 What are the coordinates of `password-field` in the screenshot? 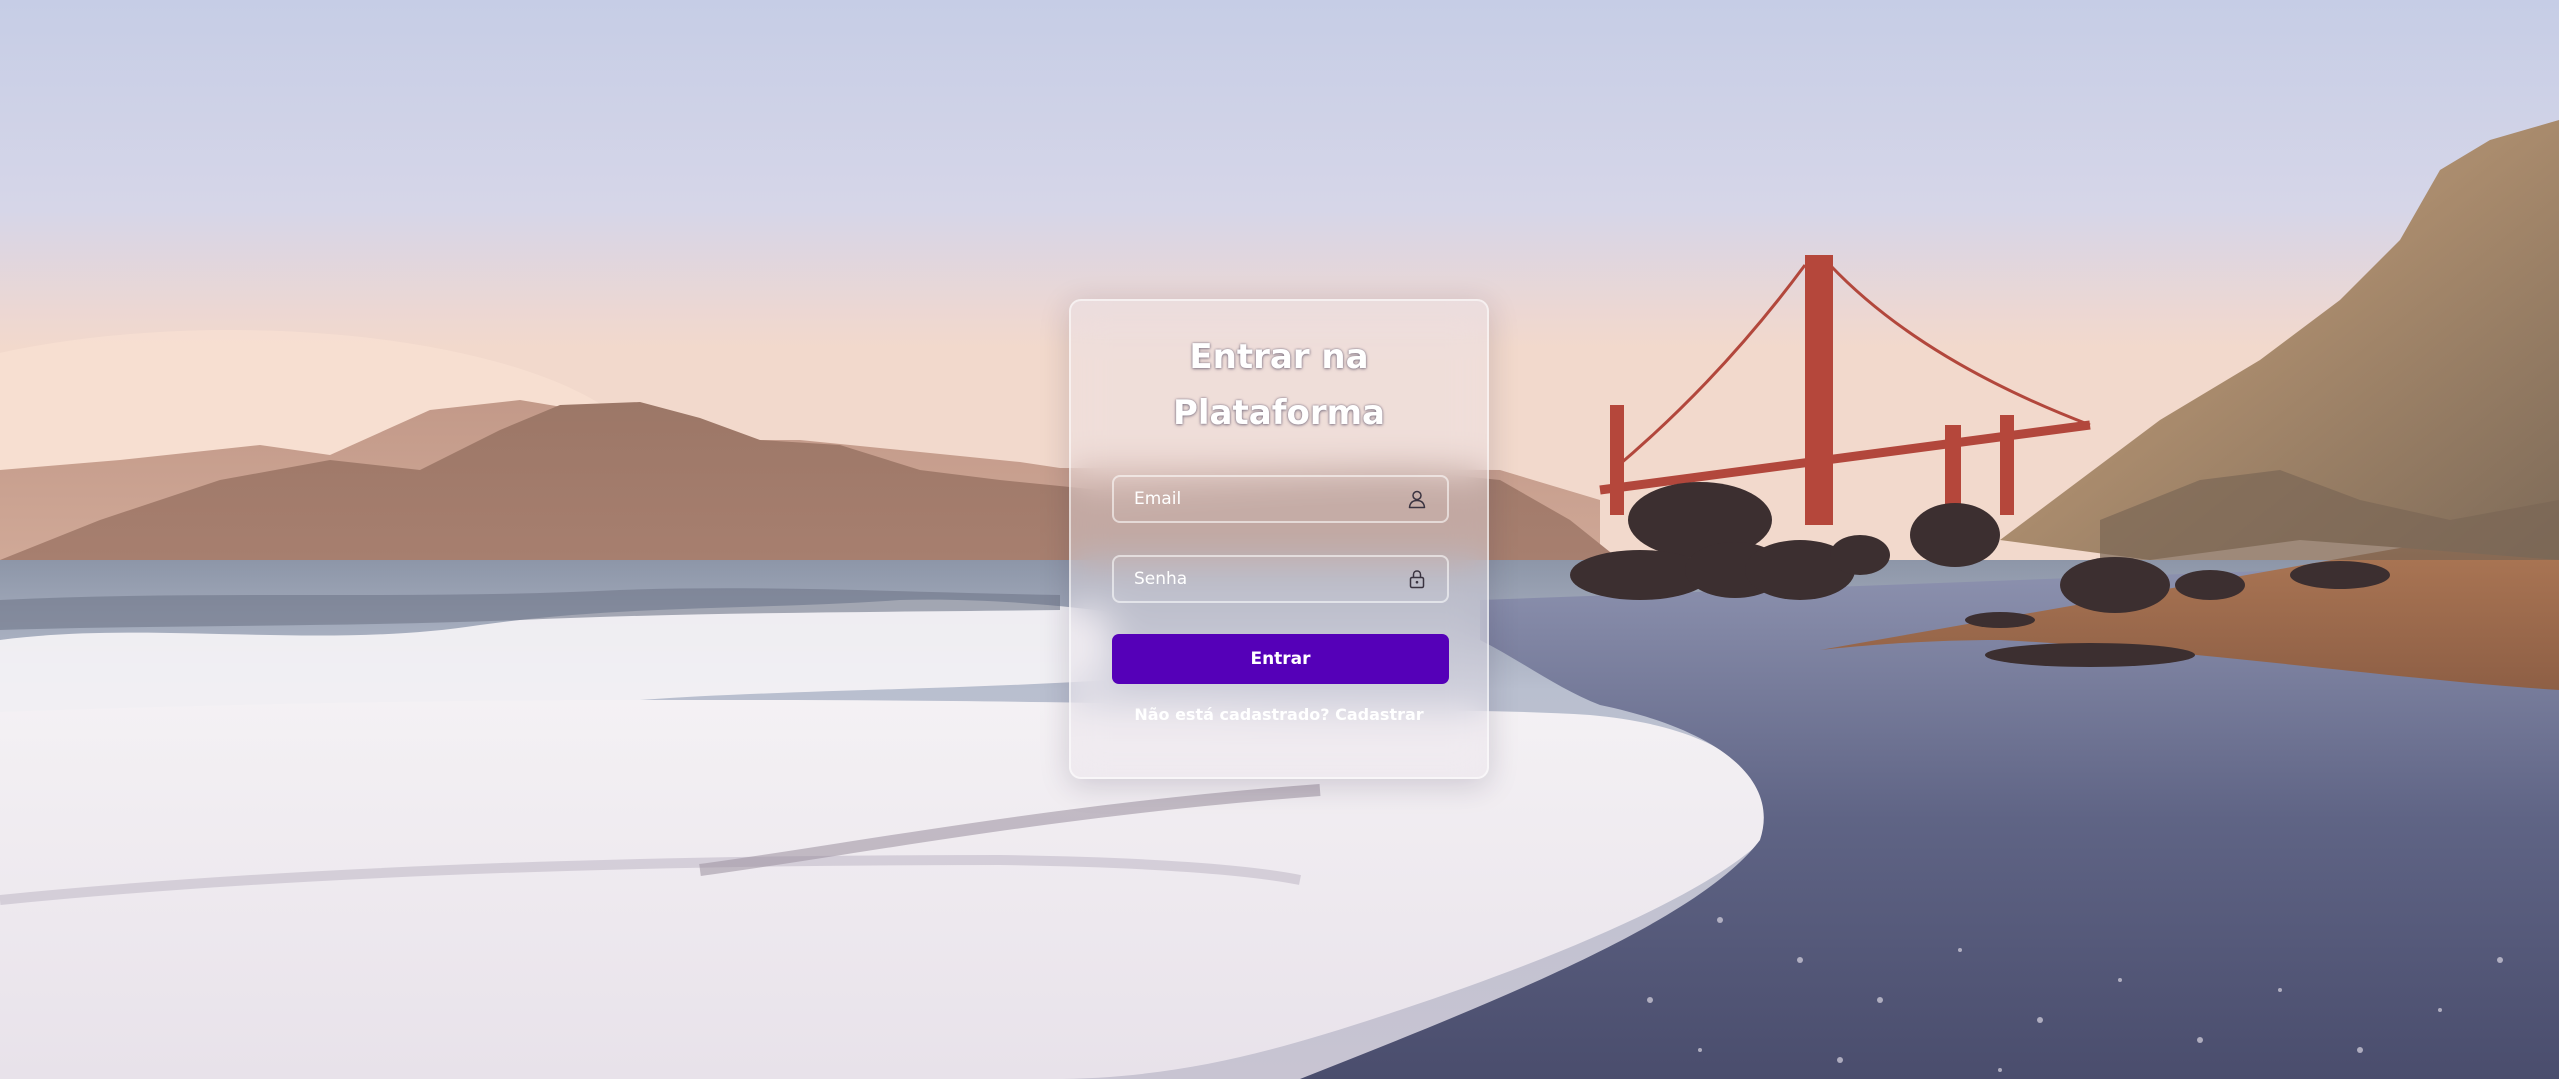 It's located at (1280, 579).